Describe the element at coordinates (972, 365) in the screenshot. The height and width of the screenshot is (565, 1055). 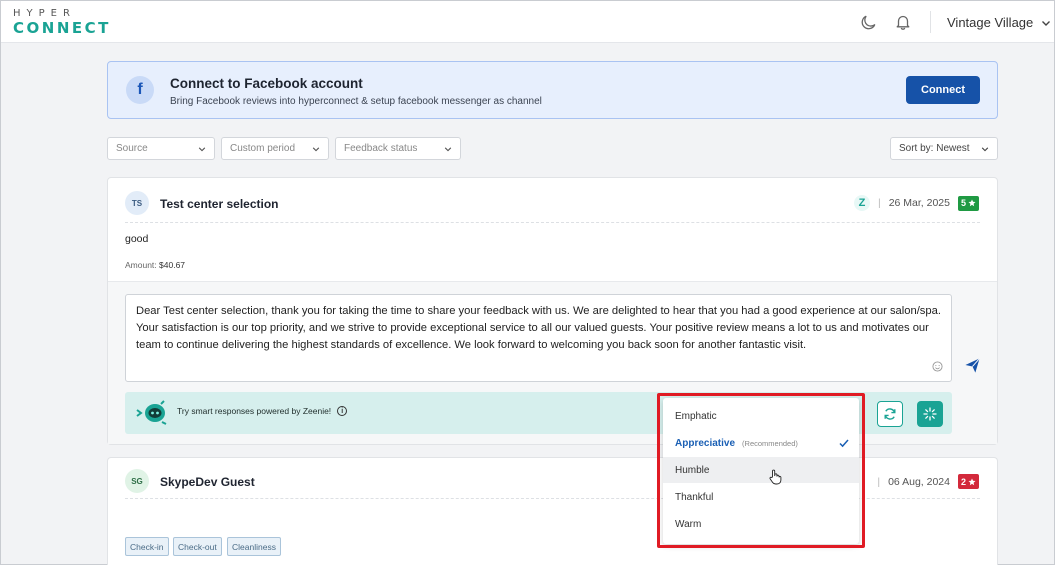
I see `send-icon` at that location.